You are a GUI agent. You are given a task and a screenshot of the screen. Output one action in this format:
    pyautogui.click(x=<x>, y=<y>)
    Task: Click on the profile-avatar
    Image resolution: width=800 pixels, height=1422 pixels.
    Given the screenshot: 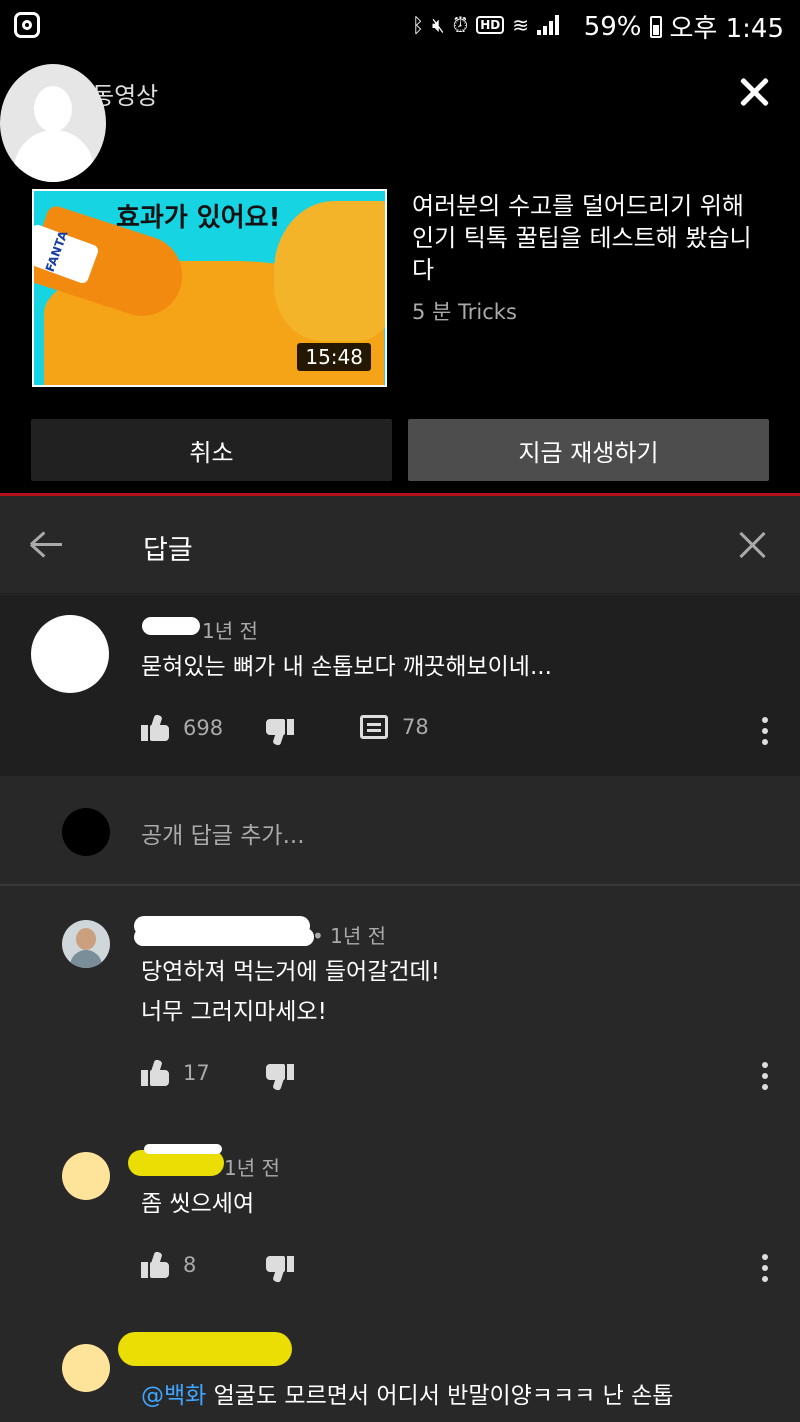 What is the action you would take?
    pyautogui.click(x=53, y=123)
    